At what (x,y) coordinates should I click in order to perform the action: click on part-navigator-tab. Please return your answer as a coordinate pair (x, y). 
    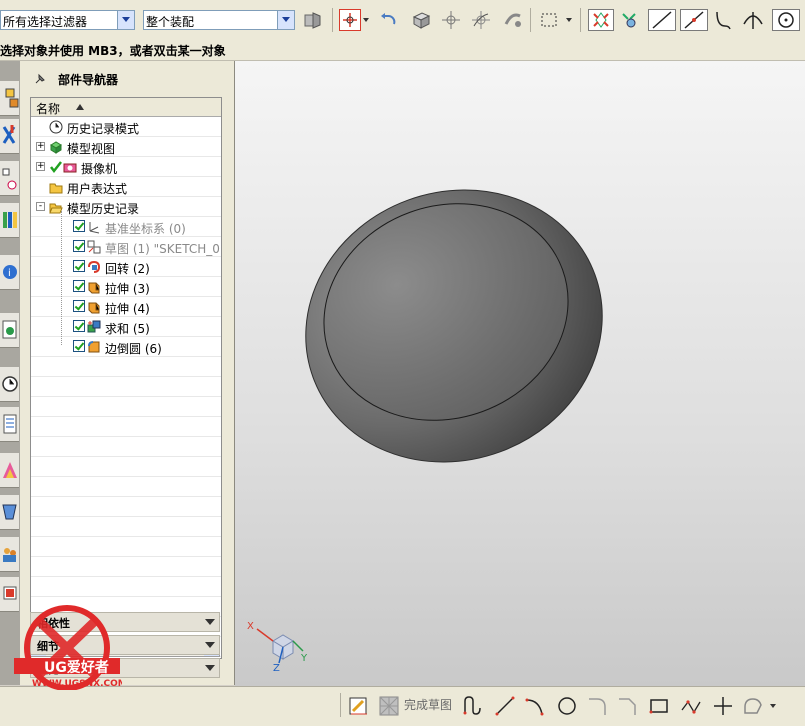
    Looking at the image, I should click on (9, 178).